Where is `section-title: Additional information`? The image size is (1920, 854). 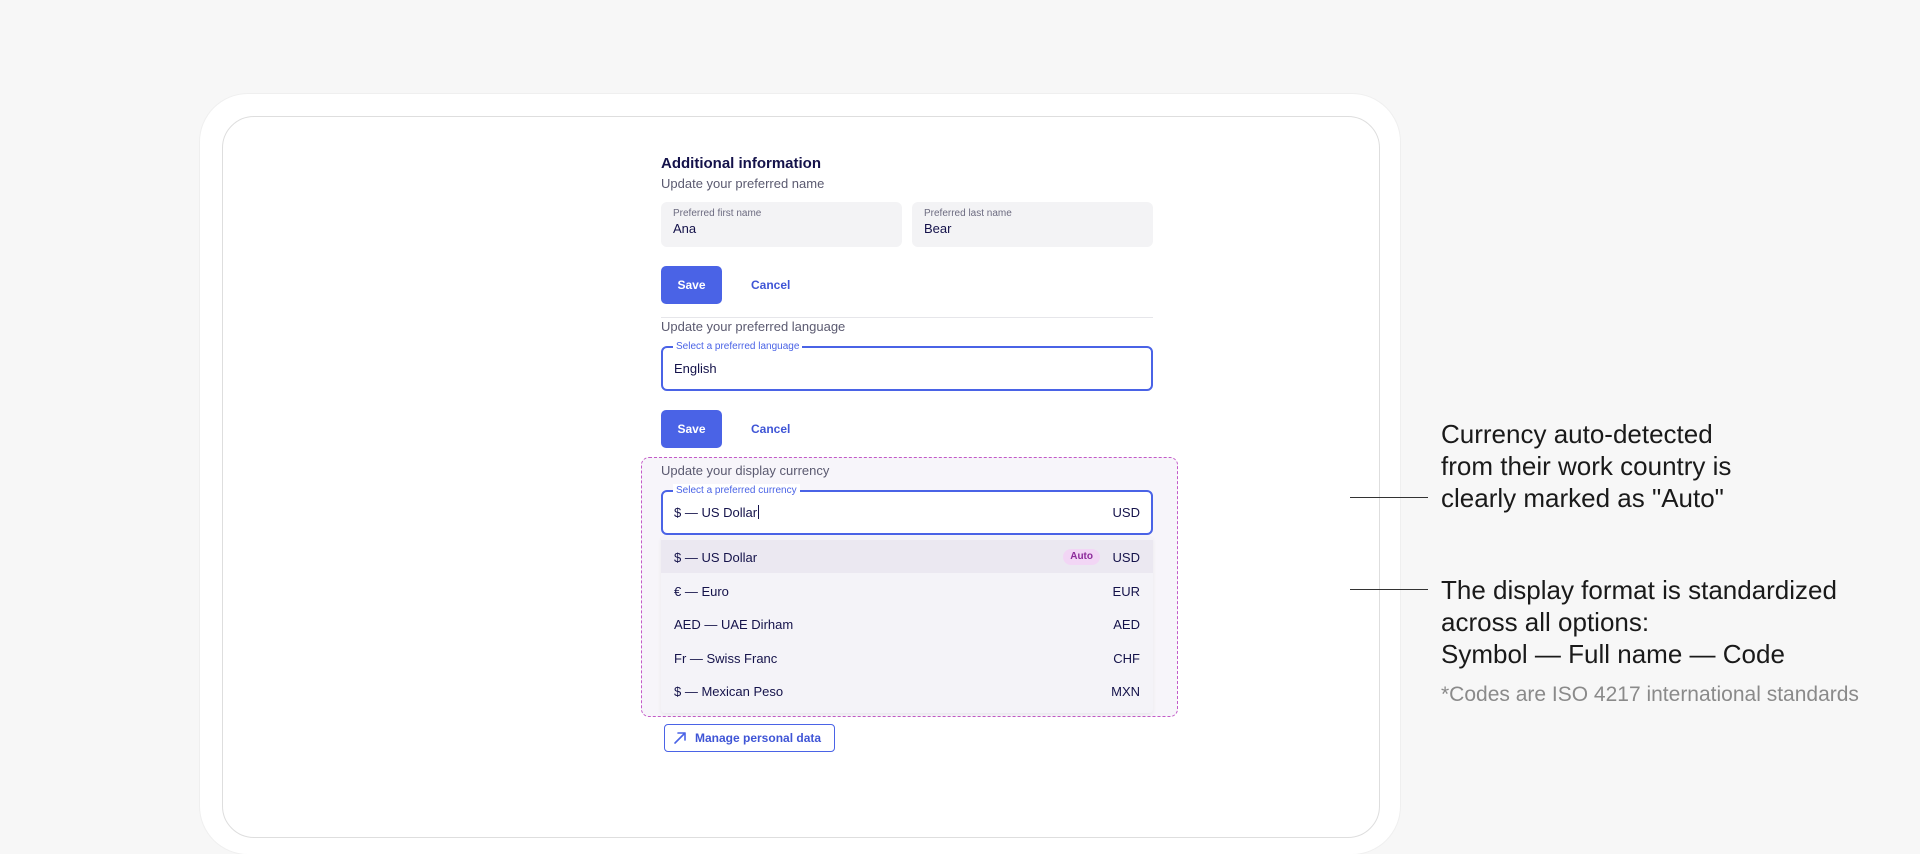
section-title: Additional information is located at coordinates (741, 163).